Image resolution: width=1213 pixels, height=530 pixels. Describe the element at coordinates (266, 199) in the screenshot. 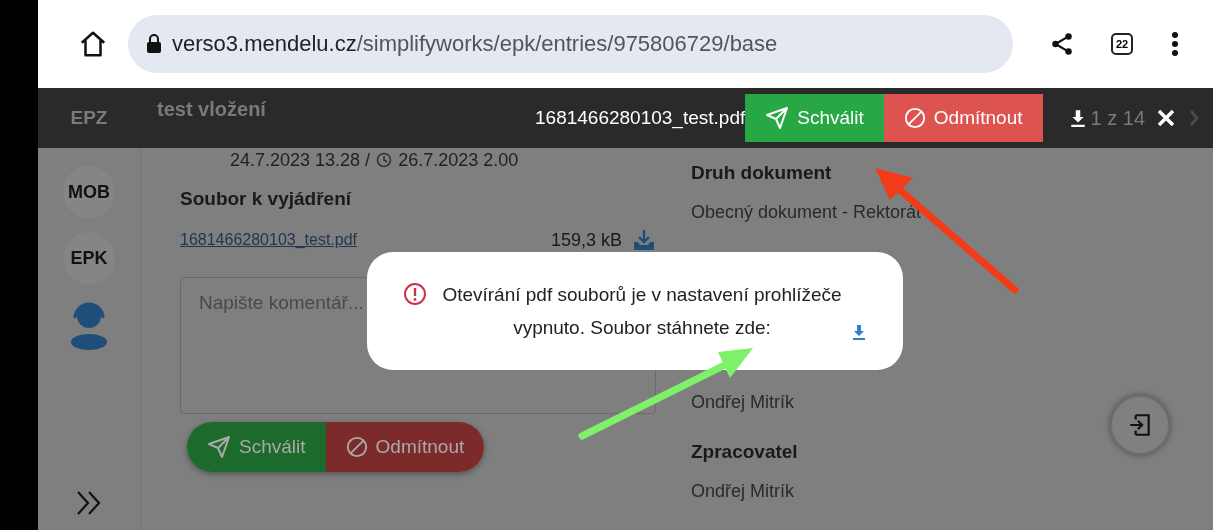

I see `section-heading: Soubor k vyjádření` at that location.